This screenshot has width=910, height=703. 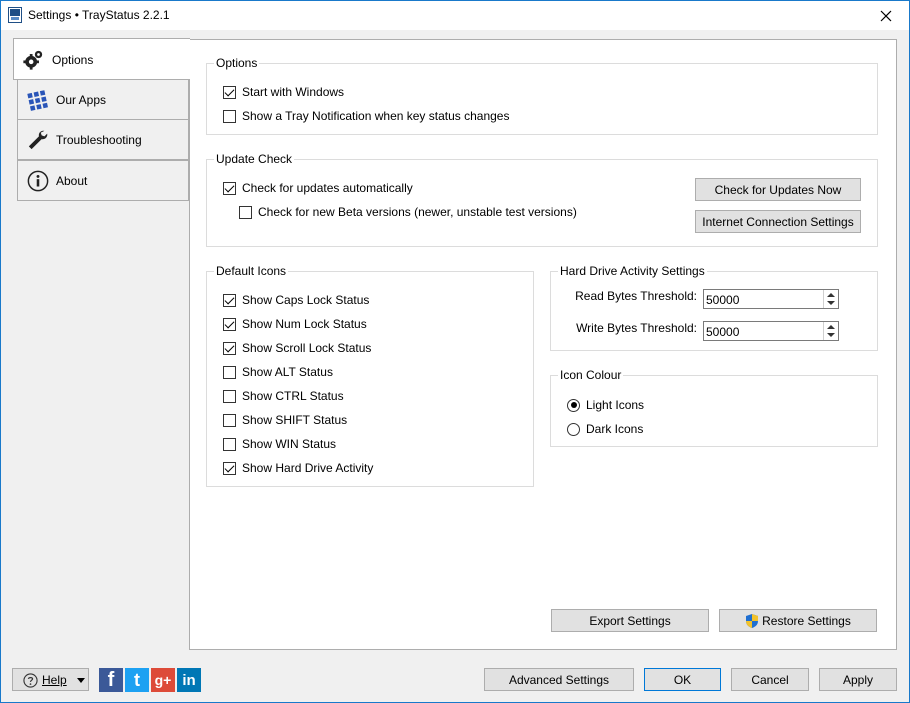 What do you see at coordinates (254, 159) in the screenshot?
I see `group-title: Update Check` at bounding box center [254, 159].